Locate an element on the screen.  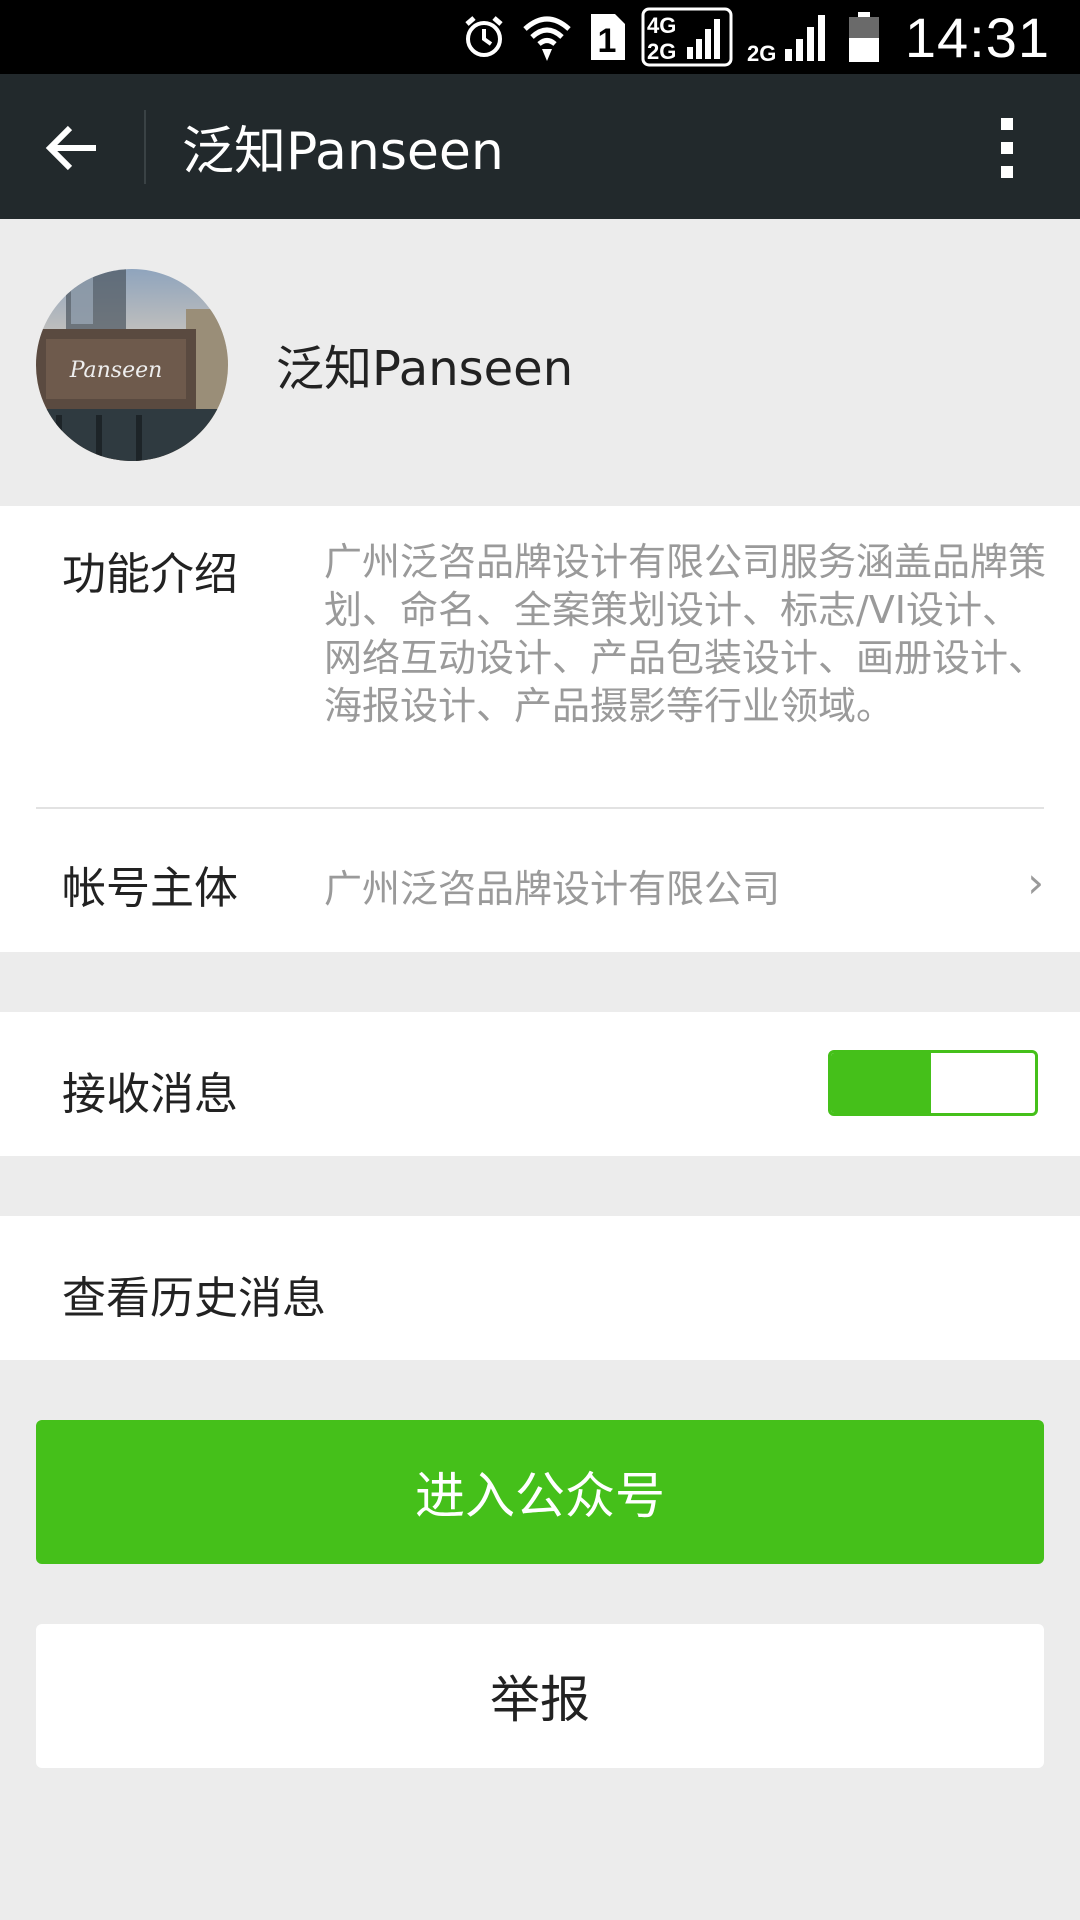
signal-4g-2g-icon: 4G 2G is located at coordinates (687, 37).